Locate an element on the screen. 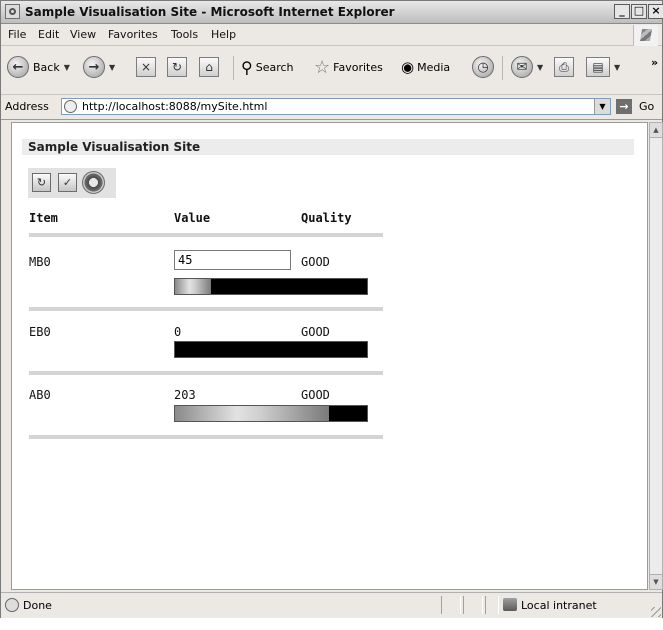 This screenshot has height=630, width=663. back-label: Back is located at coordinates (46, 67).